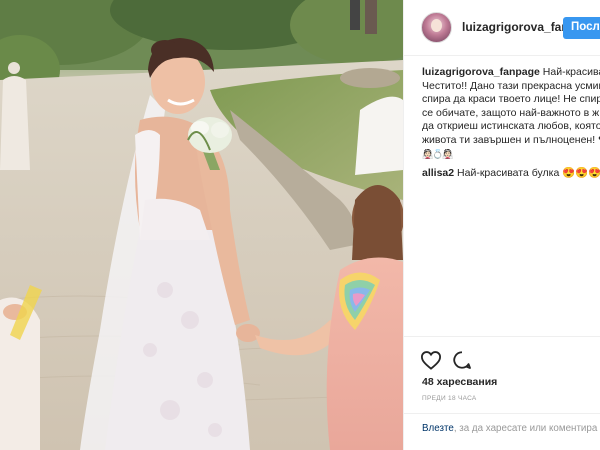  Describe the element at coordinates (528, 173) in the screenshot. I see `comment-text: Най-красивата булка 😍😍😍😍` at that location.